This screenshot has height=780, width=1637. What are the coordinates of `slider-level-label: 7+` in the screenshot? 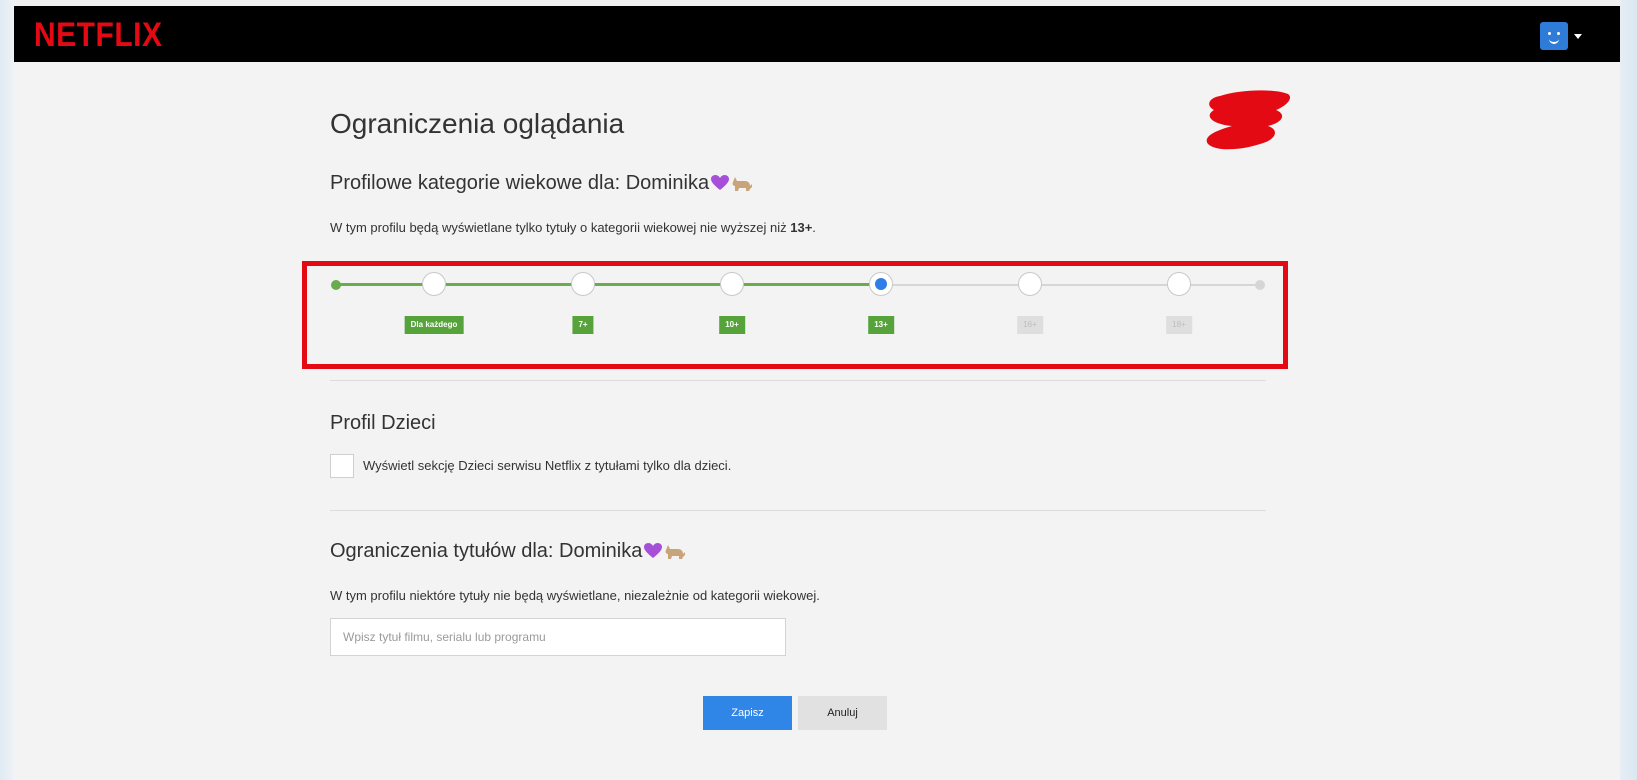 It's located at (583, 325).